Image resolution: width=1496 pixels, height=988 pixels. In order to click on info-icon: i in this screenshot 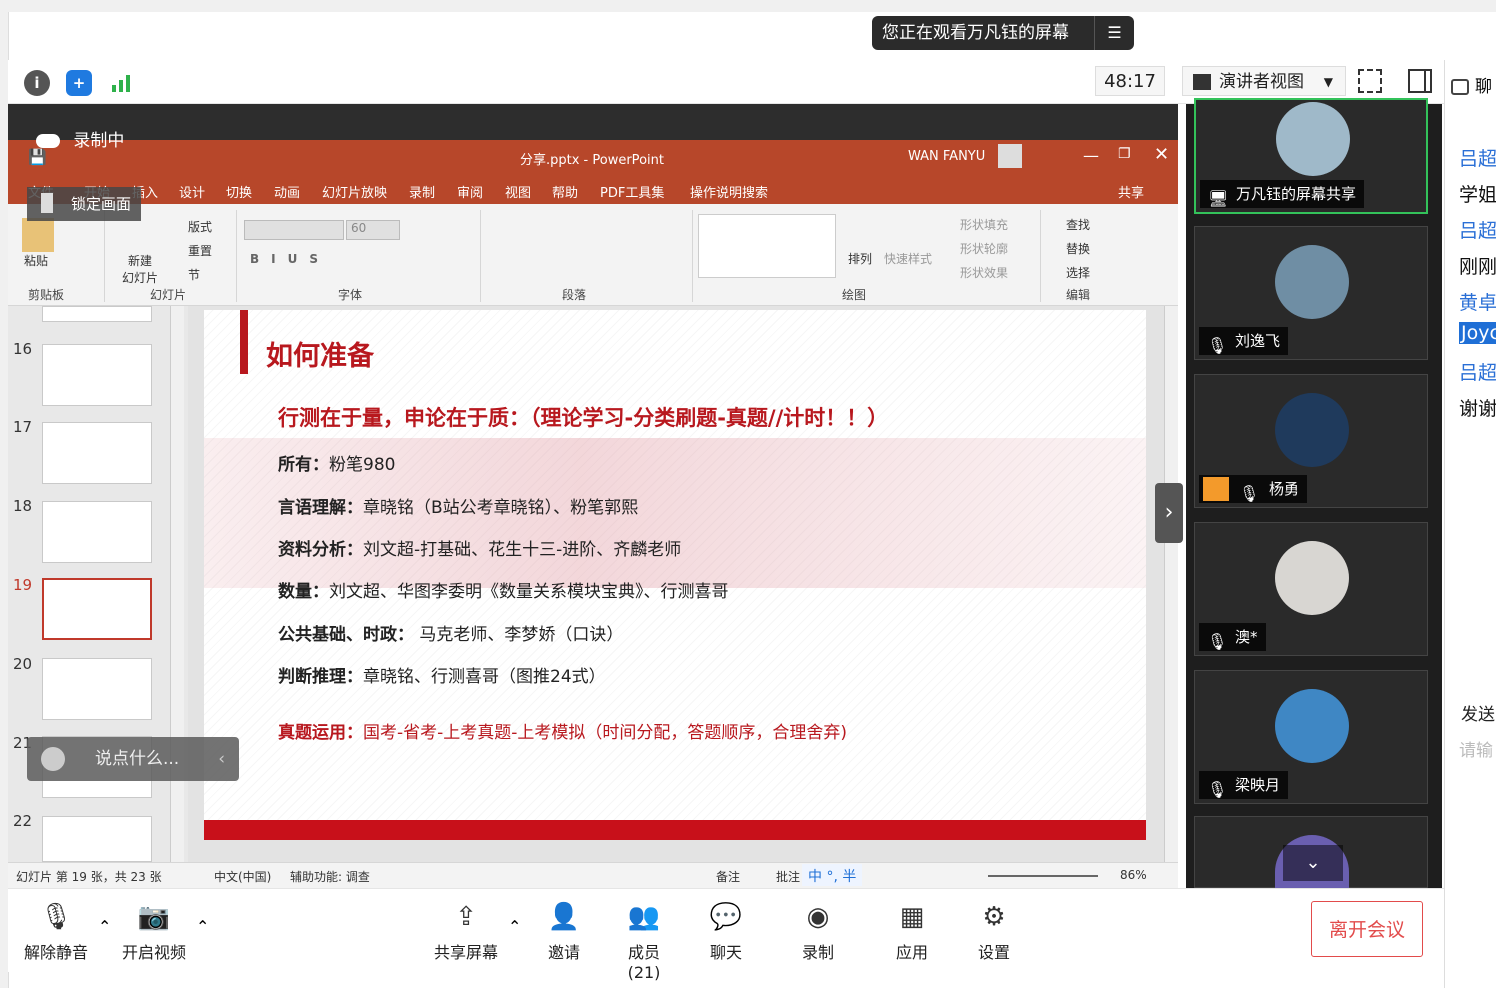, I will do `click(37, 83)`.